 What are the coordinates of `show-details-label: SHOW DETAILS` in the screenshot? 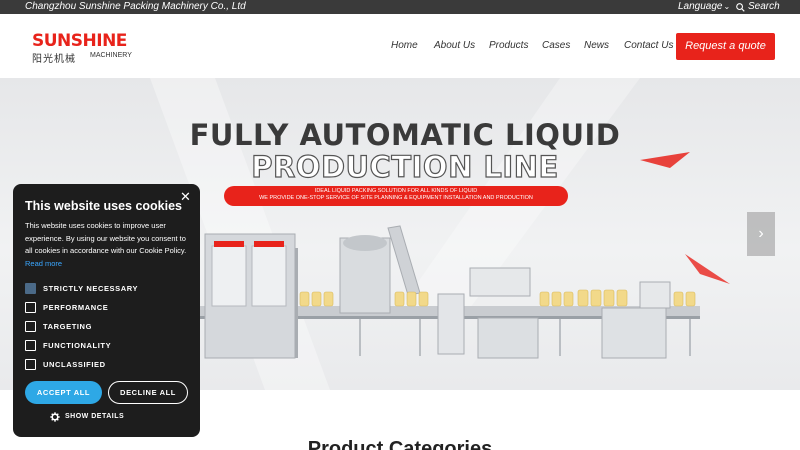 It's located at (95, 416).